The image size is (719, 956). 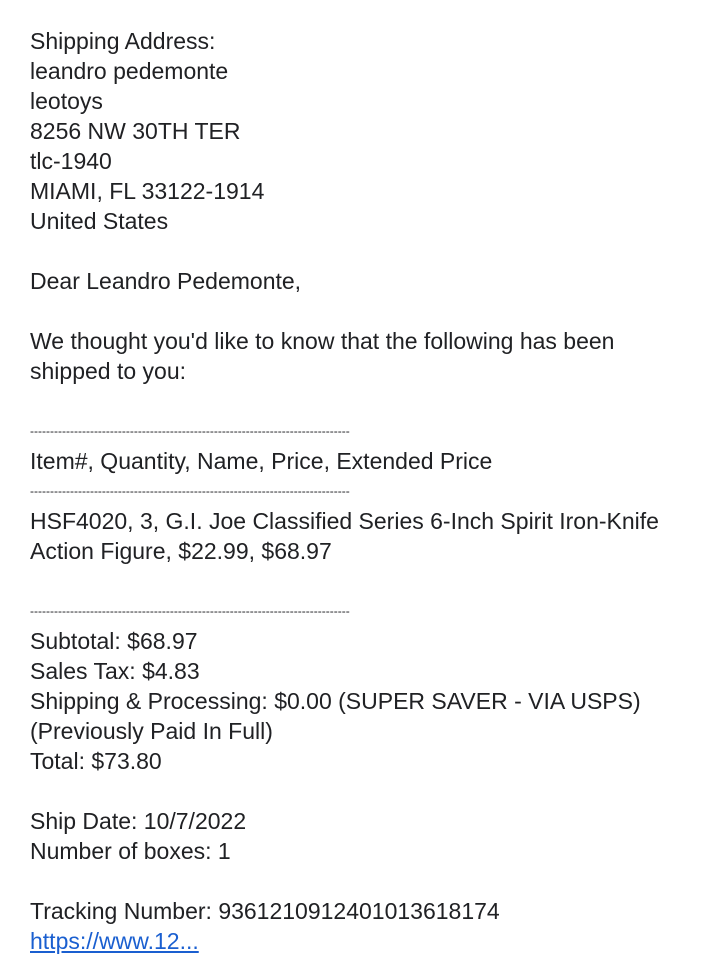 What do you see at coordinates (129, 71) in the screenshot?
I see `recipient-name: leandro pedemonte` at bounding box center [129, 71].